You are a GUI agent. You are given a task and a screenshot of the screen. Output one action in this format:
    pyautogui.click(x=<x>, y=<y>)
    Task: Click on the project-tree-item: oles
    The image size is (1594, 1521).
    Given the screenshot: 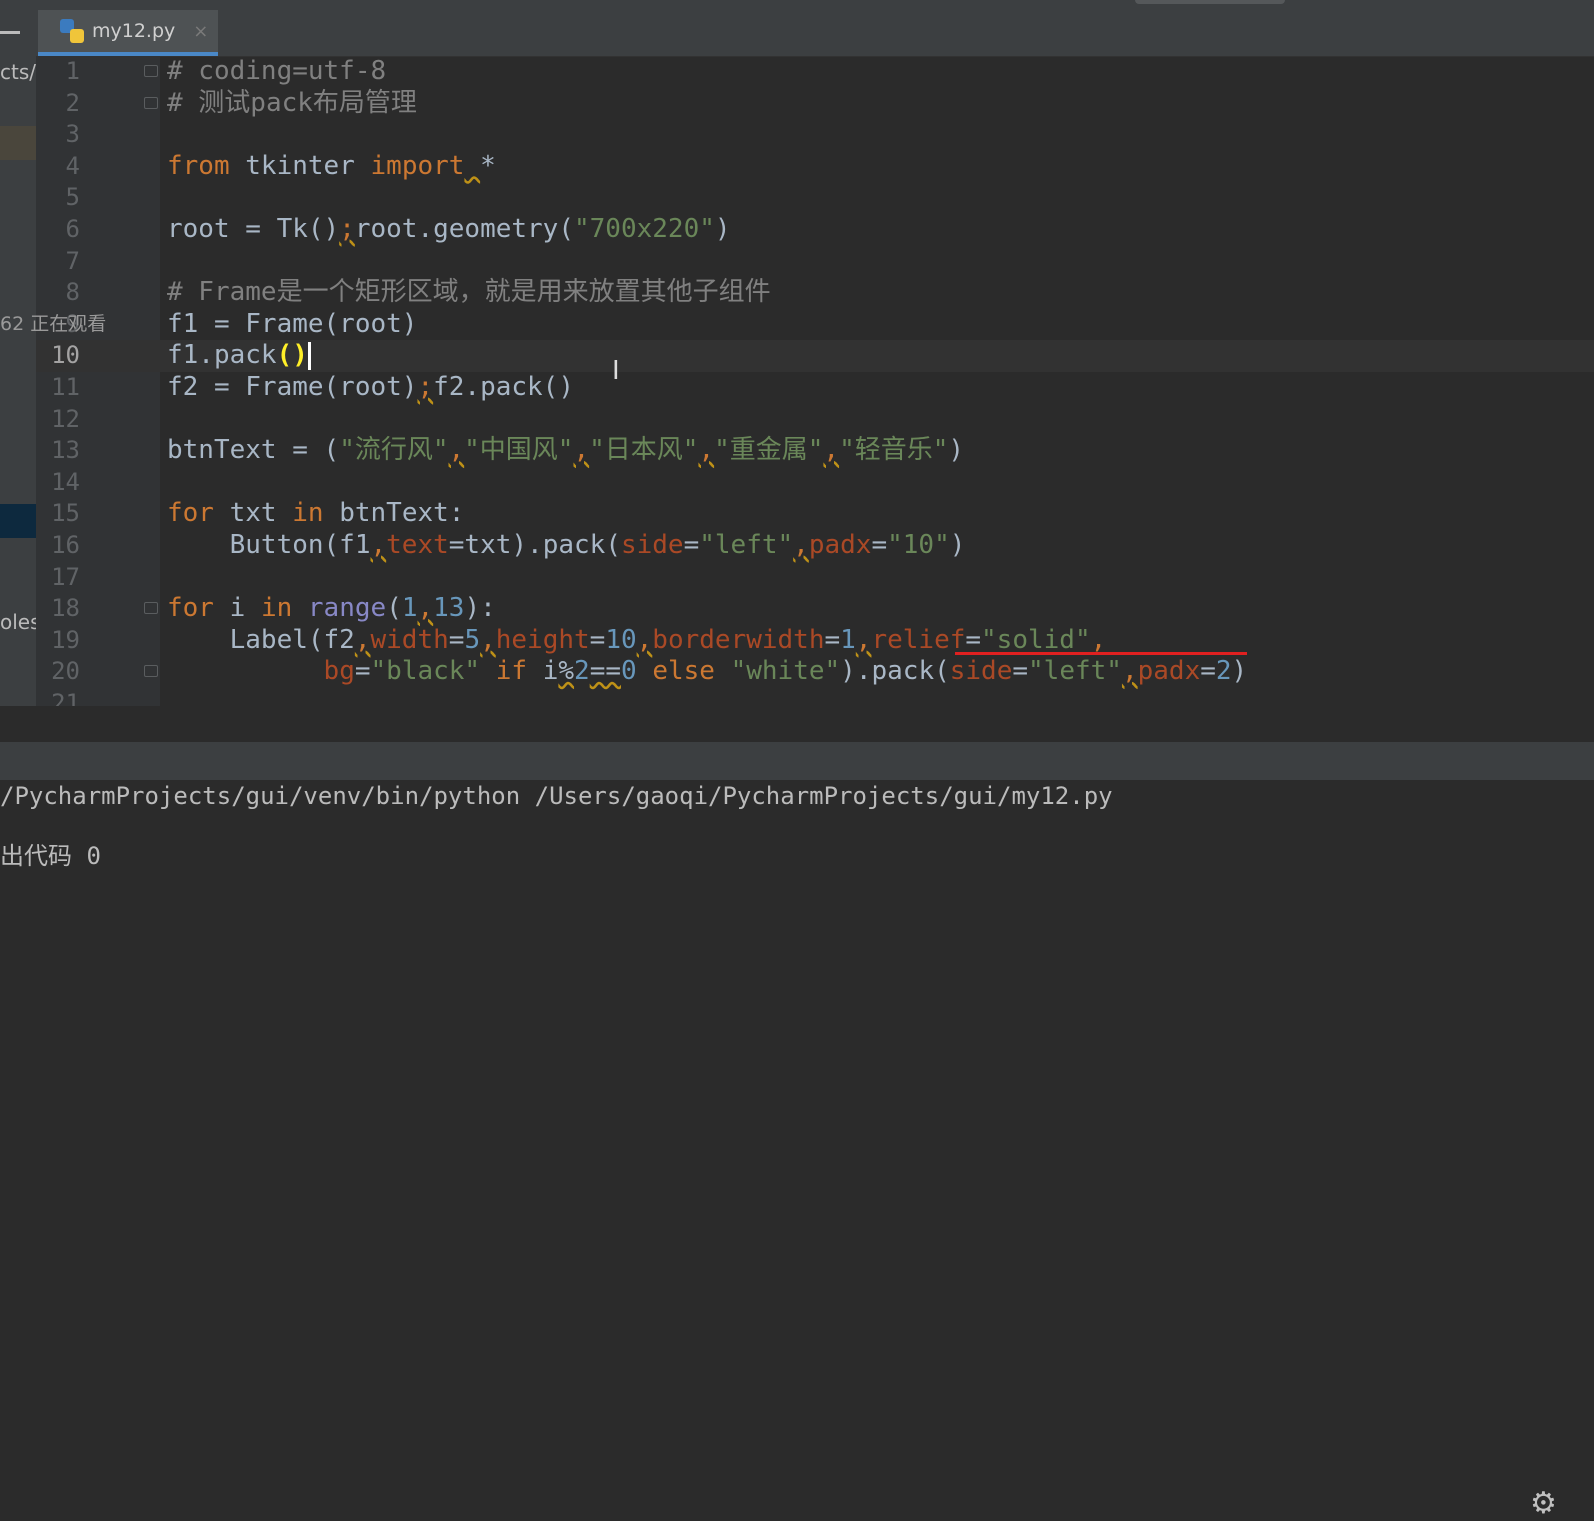 What is the action you would take?
    pyautogui.click(x=18, y=622)
    